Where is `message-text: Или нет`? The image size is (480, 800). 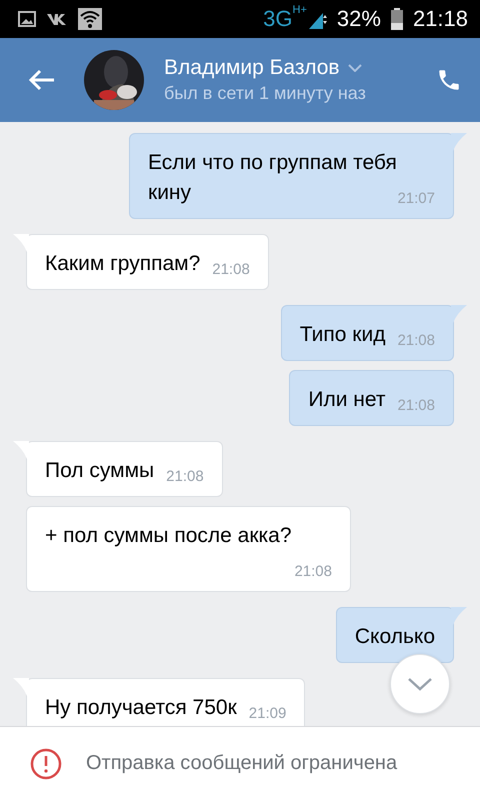 message-text: Или нет is located at coordinates (347, 399).